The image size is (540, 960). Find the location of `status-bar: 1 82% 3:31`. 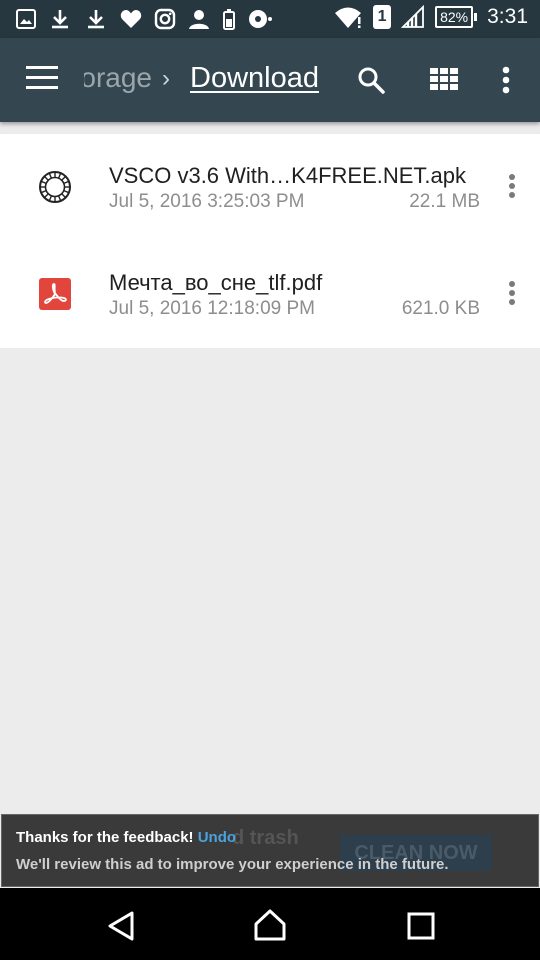

status-bar: 1 82% 3:31 is located at coordinates (270, 19).